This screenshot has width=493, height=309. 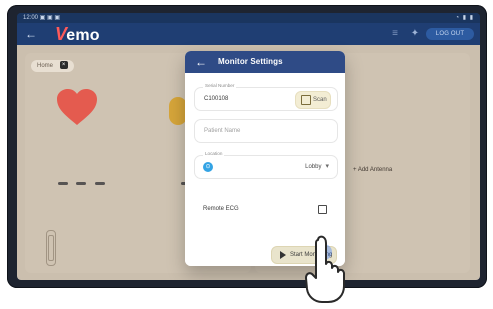 I want to click on header-action-button: LOG OUT, so click(x=450, y=34).